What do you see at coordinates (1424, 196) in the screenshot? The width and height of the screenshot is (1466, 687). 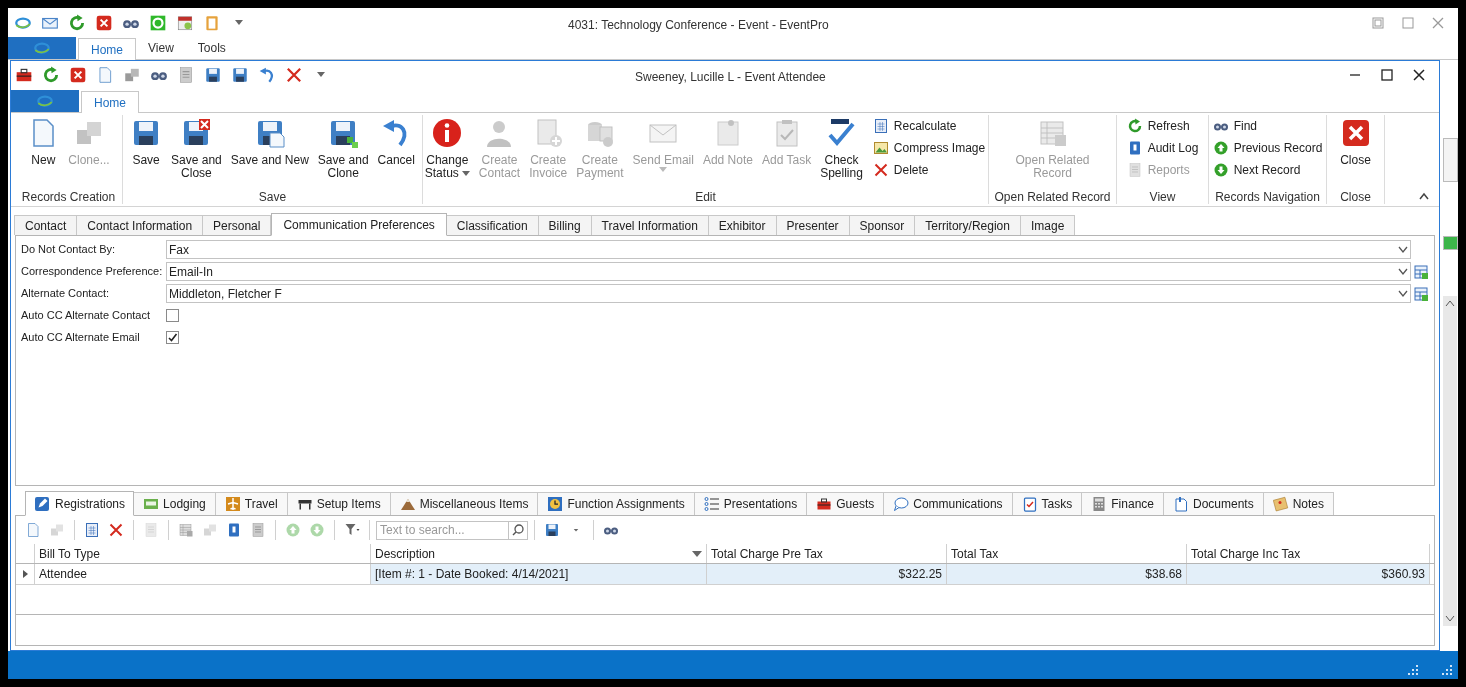 I see `collapse-ribbon-button` at bounding box center [1424, 196].